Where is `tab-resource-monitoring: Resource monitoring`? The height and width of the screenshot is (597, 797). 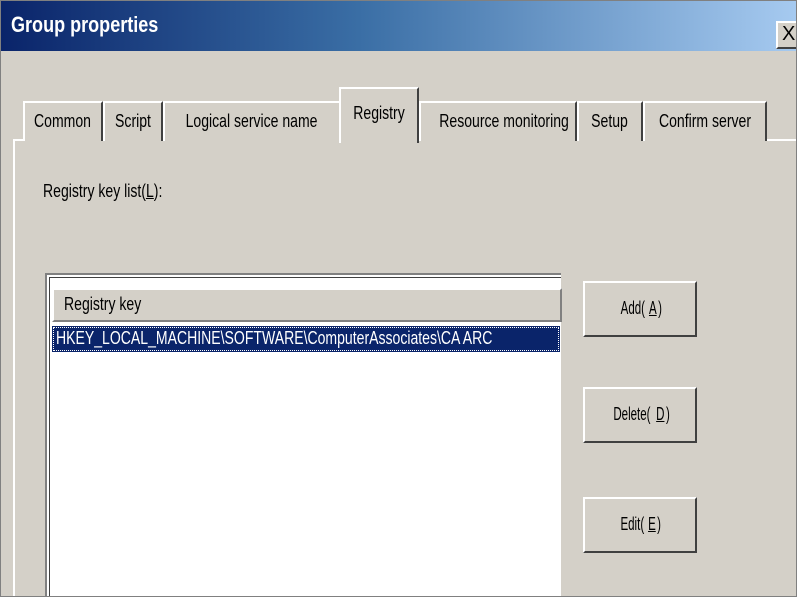 tab-resource-monitoring: Resource monitoring is located at coordinates (498, 121).